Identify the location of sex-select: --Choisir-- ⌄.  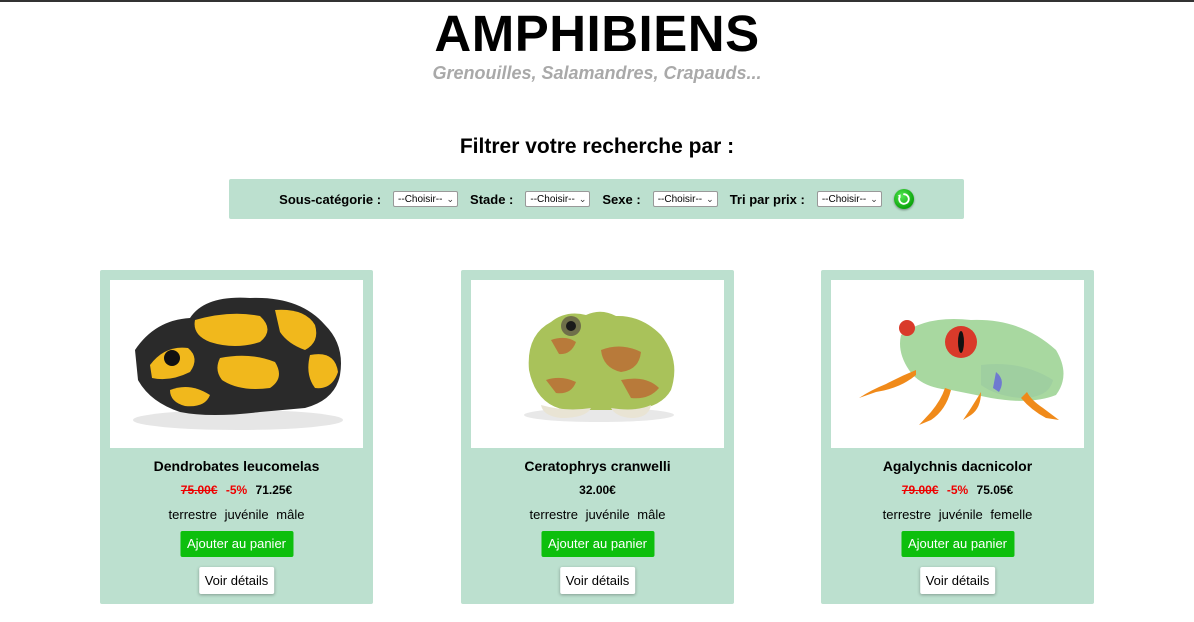
(685, 199).